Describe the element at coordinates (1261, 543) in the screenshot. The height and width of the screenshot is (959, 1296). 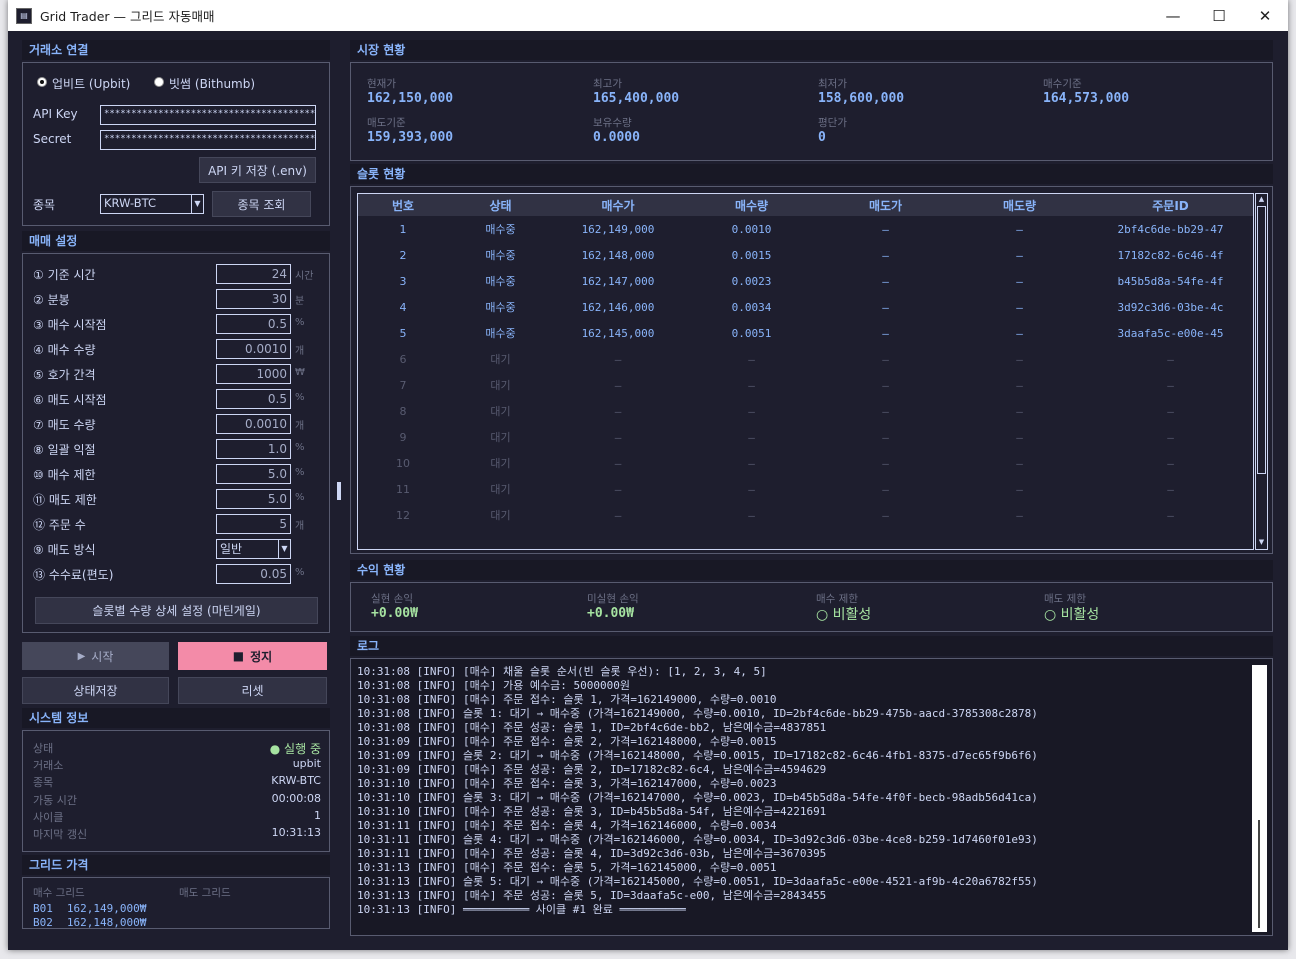
I see `scroll-down-icon: ▼` at that location.